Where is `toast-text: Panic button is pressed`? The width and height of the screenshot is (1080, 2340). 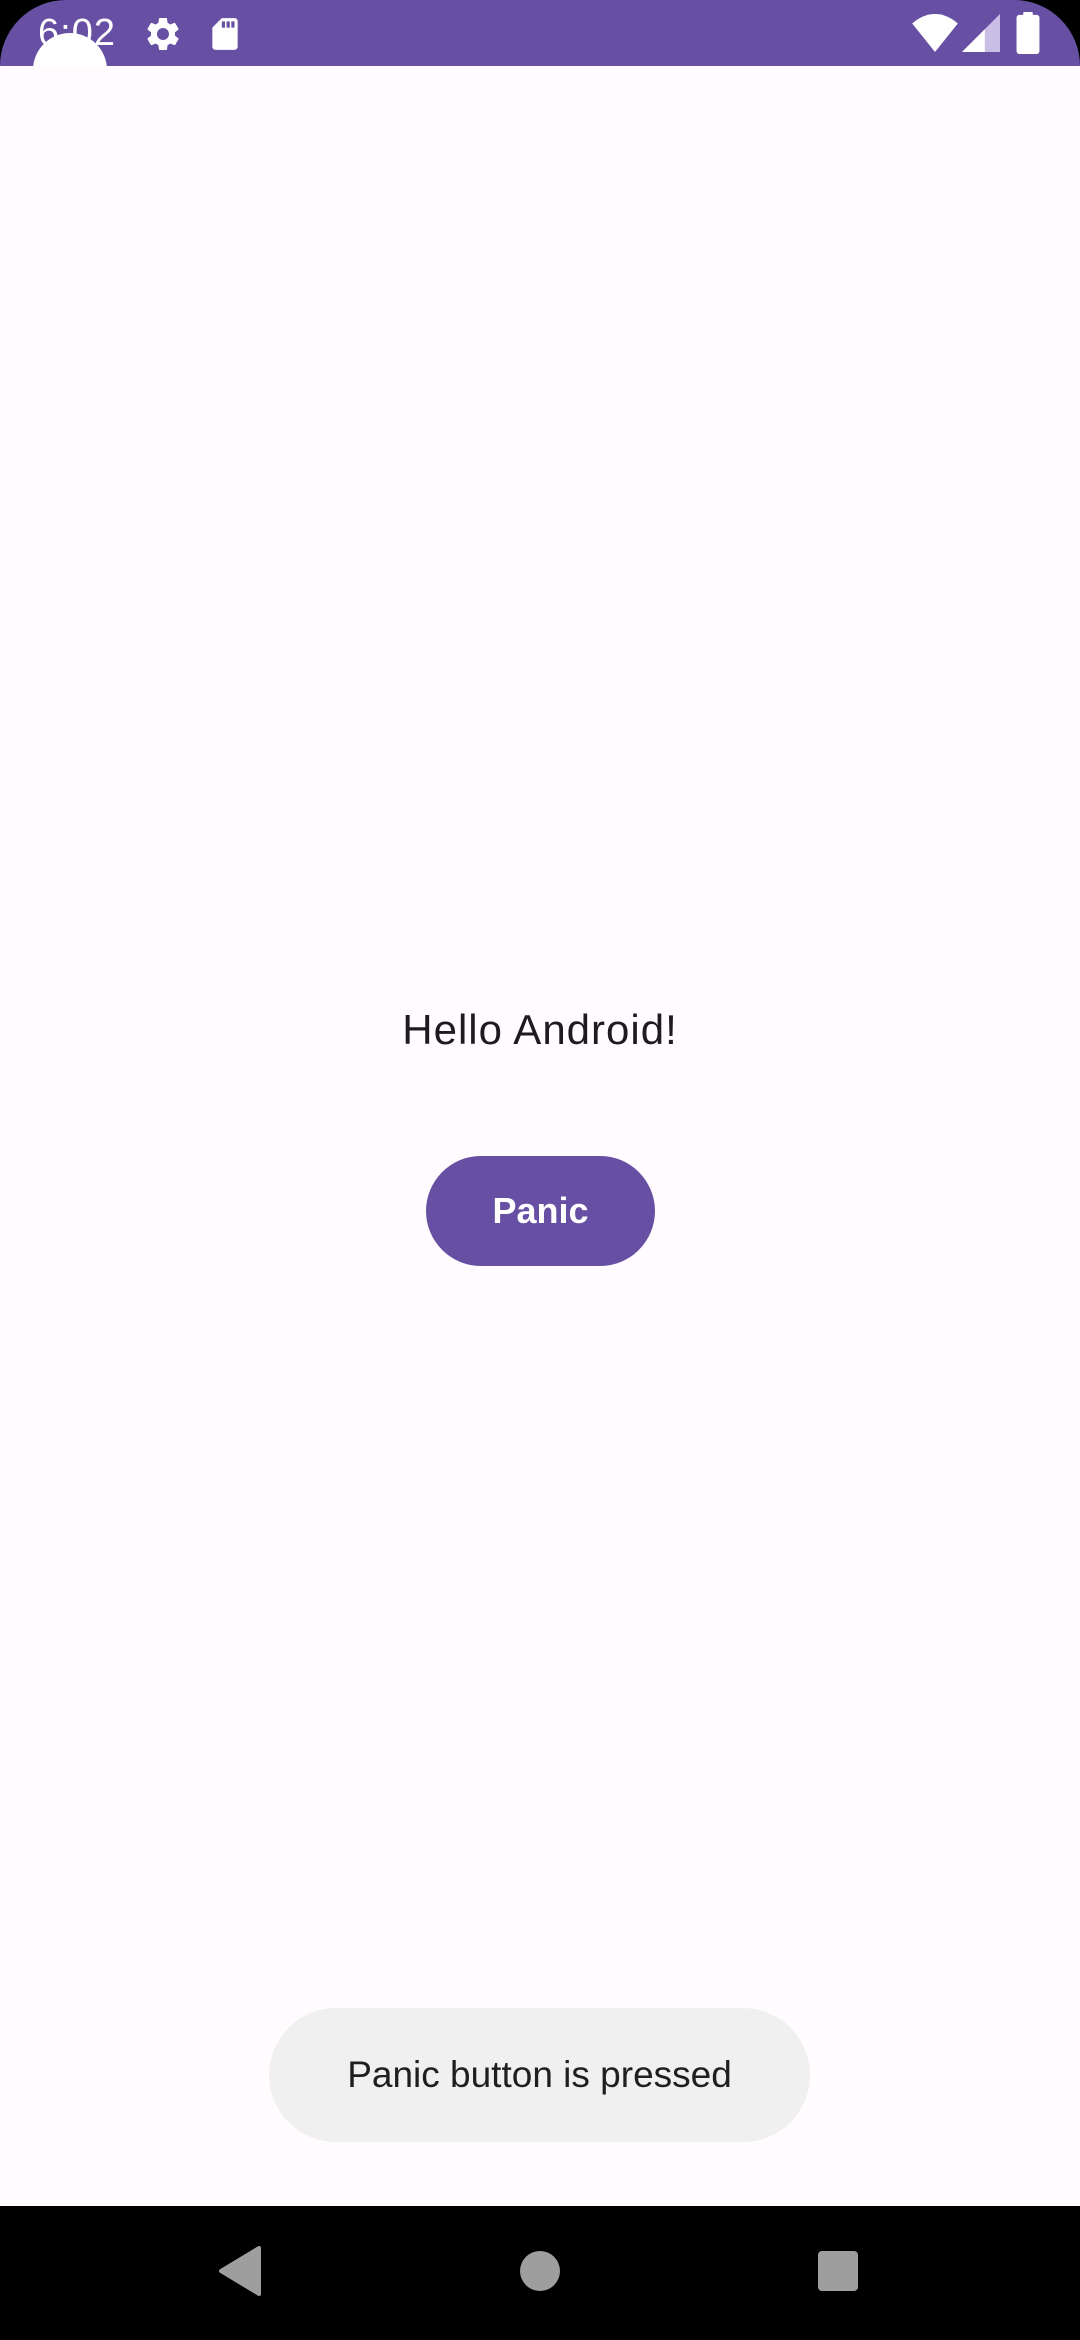 toast-text: Panic button is pressed is located at coordinates (539, 2074).